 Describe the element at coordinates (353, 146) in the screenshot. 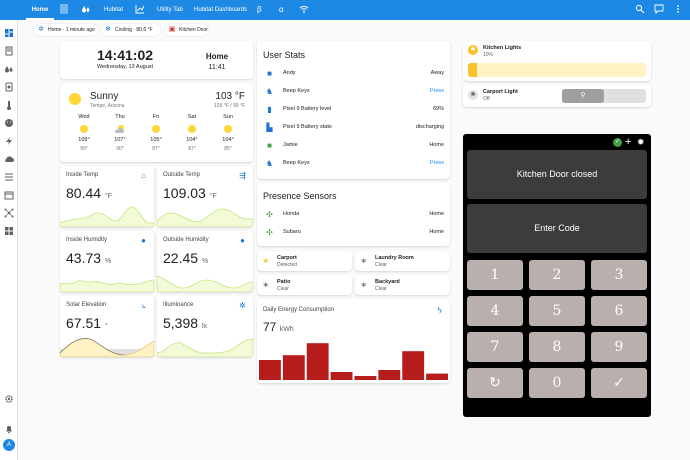

I see `list-item: ■ Jamie Home` at that location.